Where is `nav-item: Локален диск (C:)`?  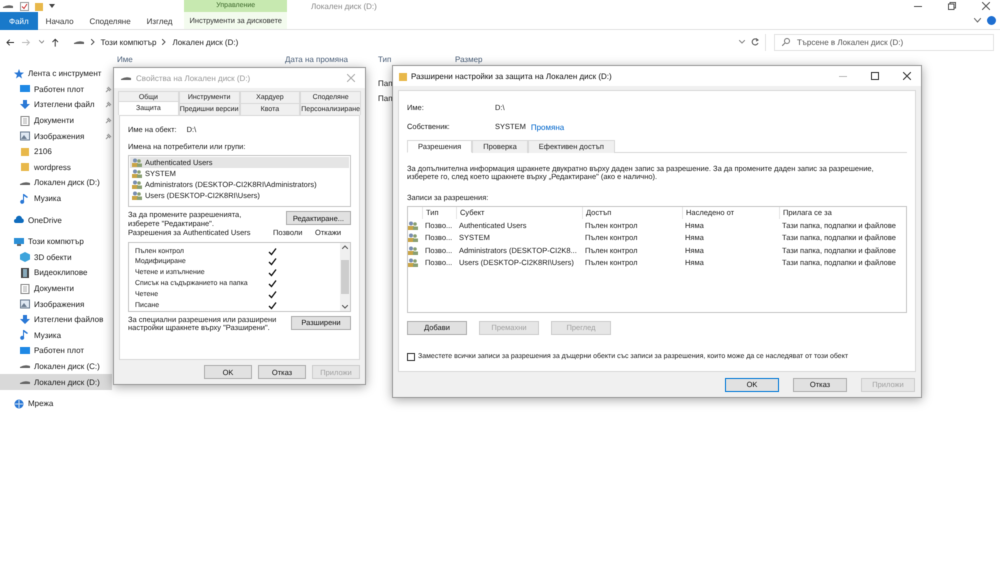 nav-item: Локален диск (C:) is located at coordinates (56, 366).